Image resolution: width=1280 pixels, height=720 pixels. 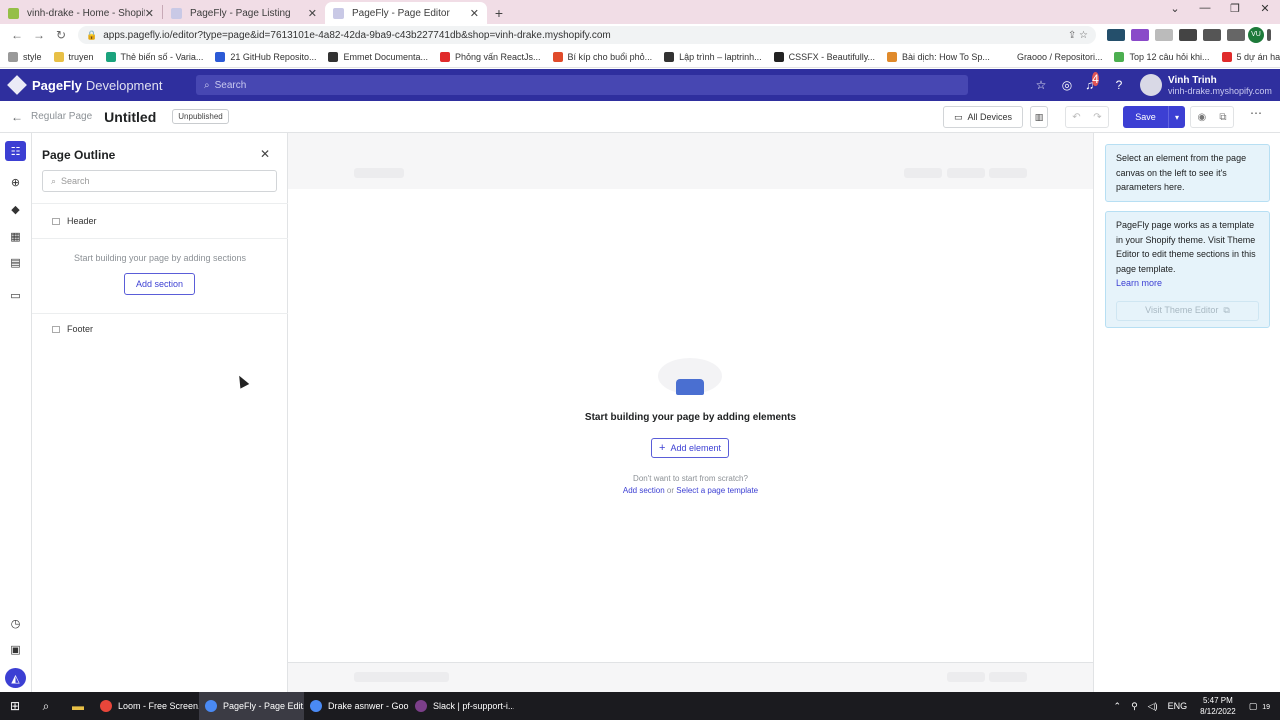 I want to click on browser-tab-shopify: vinh-drake - Home - Shopify ✕, so click(x=81, y=13).